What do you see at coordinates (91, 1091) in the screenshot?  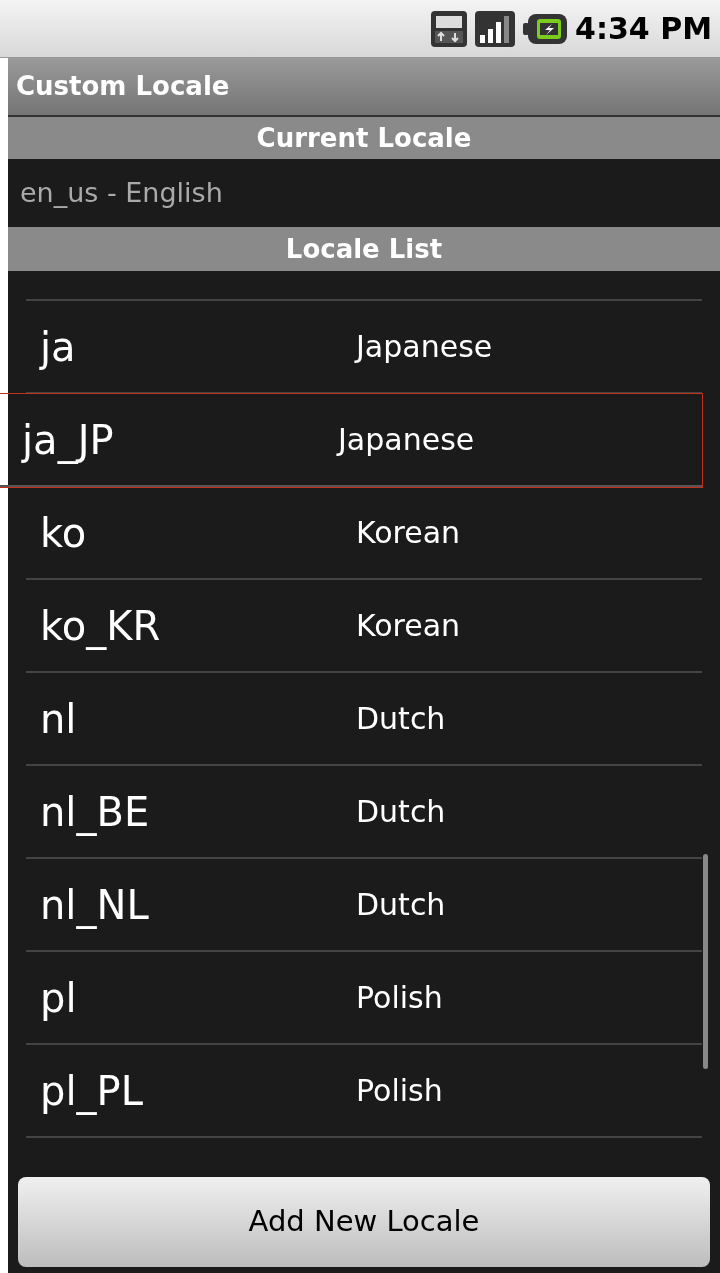 I see `locale-code: pl_PL` at bounding box center [91, 1091].